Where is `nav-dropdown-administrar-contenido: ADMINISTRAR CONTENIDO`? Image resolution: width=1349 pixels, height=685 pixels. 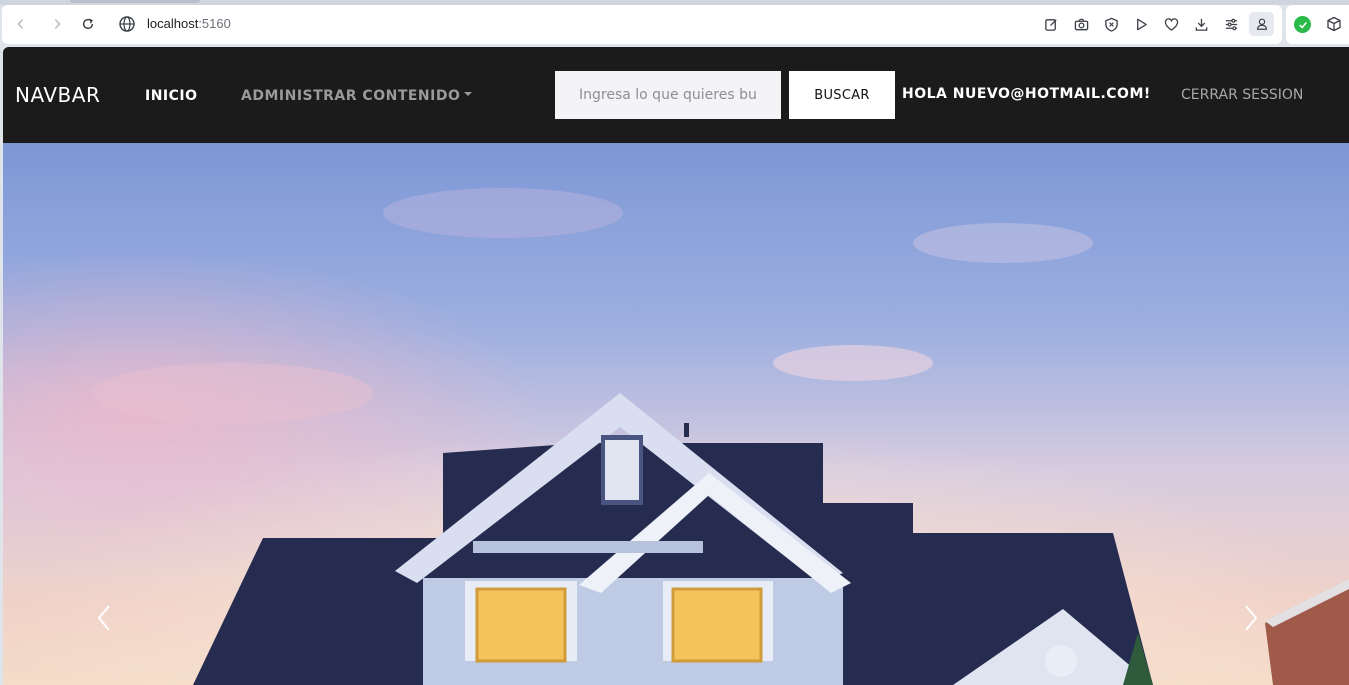
nav-dropdown-administrar-contenido: ADMINISTRAR CONTENIDO is located at coordinates (357, 96).